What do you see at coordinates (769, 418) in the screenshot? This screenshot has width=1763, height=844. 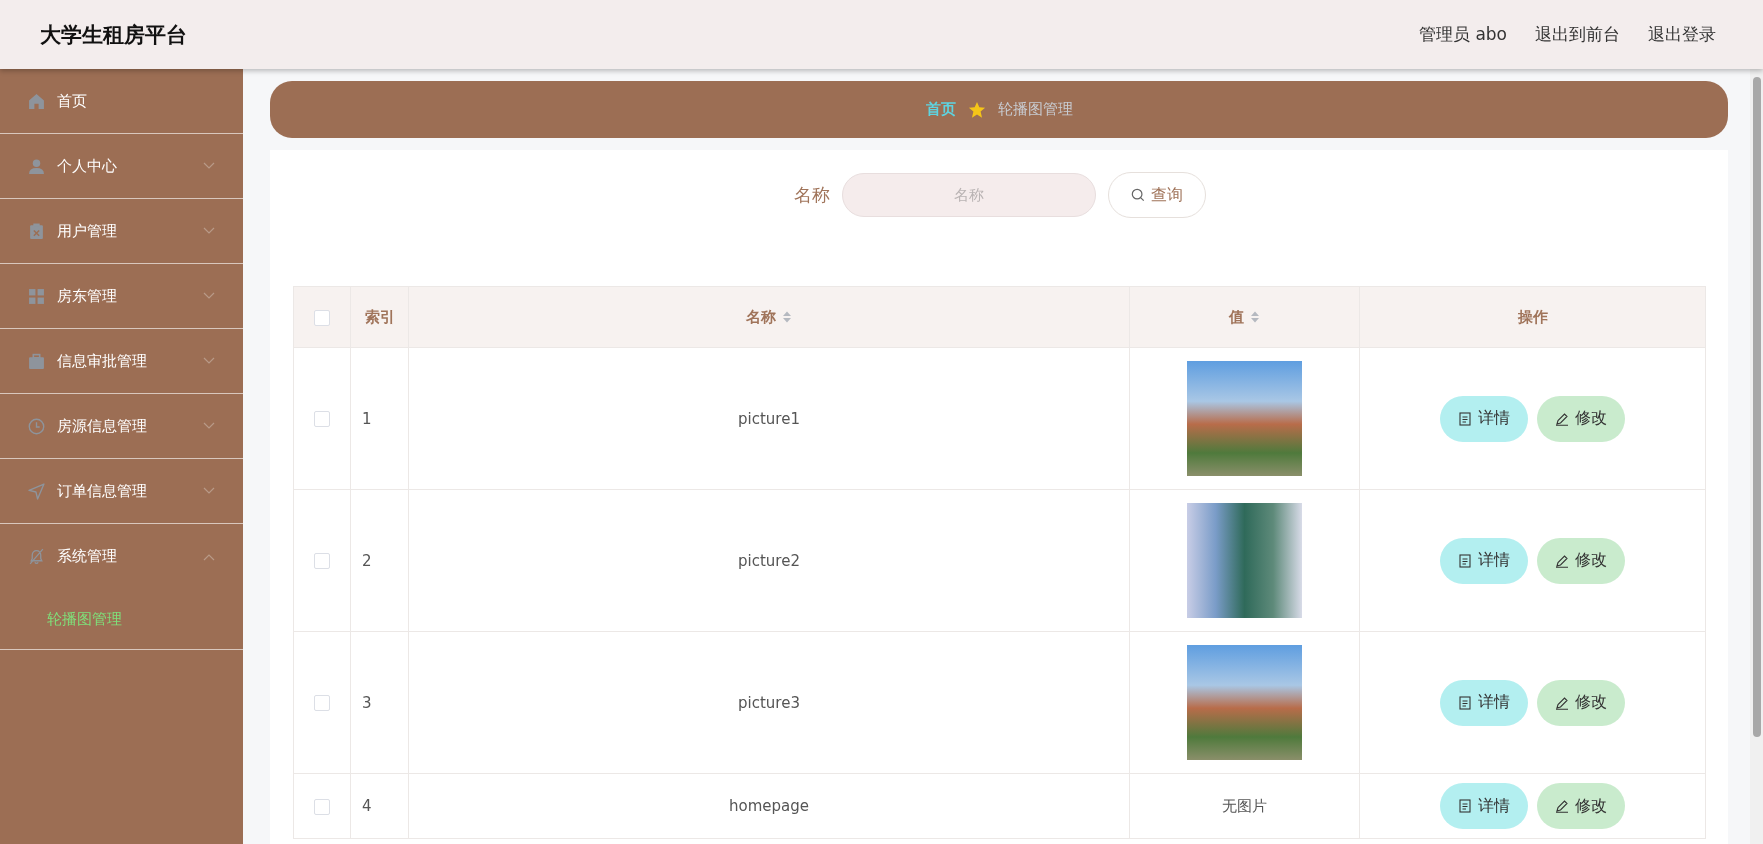 I see `table-cell: picture1` at bounding box center [769, 418].